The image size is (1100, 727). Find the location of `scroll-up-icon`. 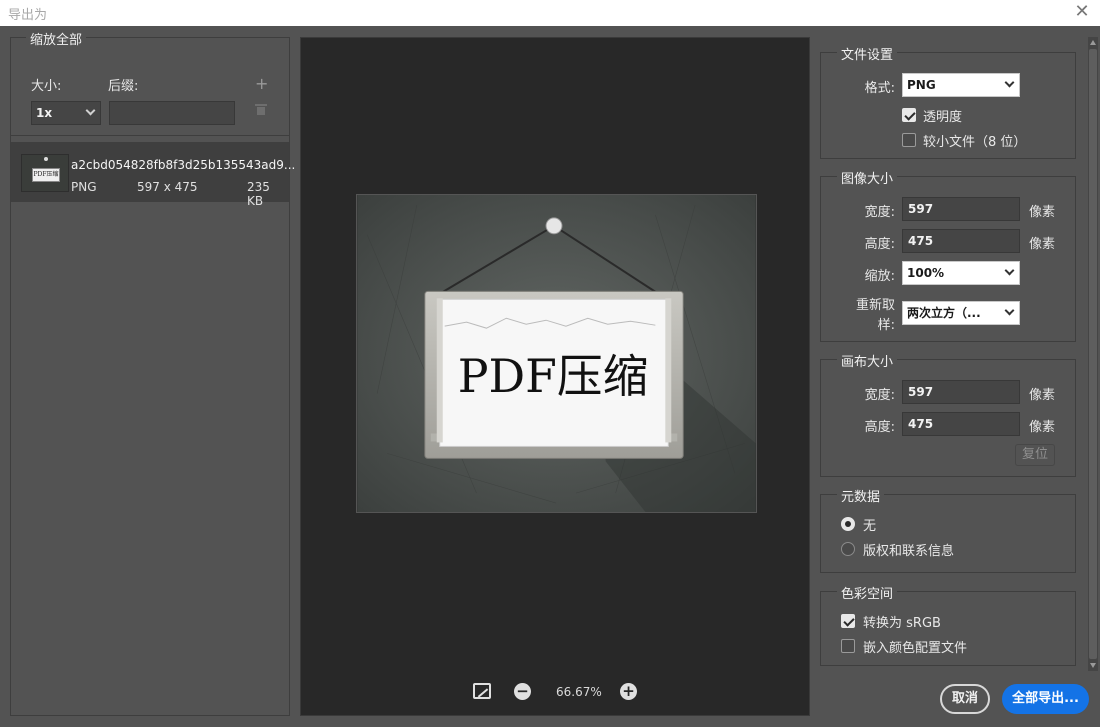

scroll-up-icon is located at coordinates (1093, 42).